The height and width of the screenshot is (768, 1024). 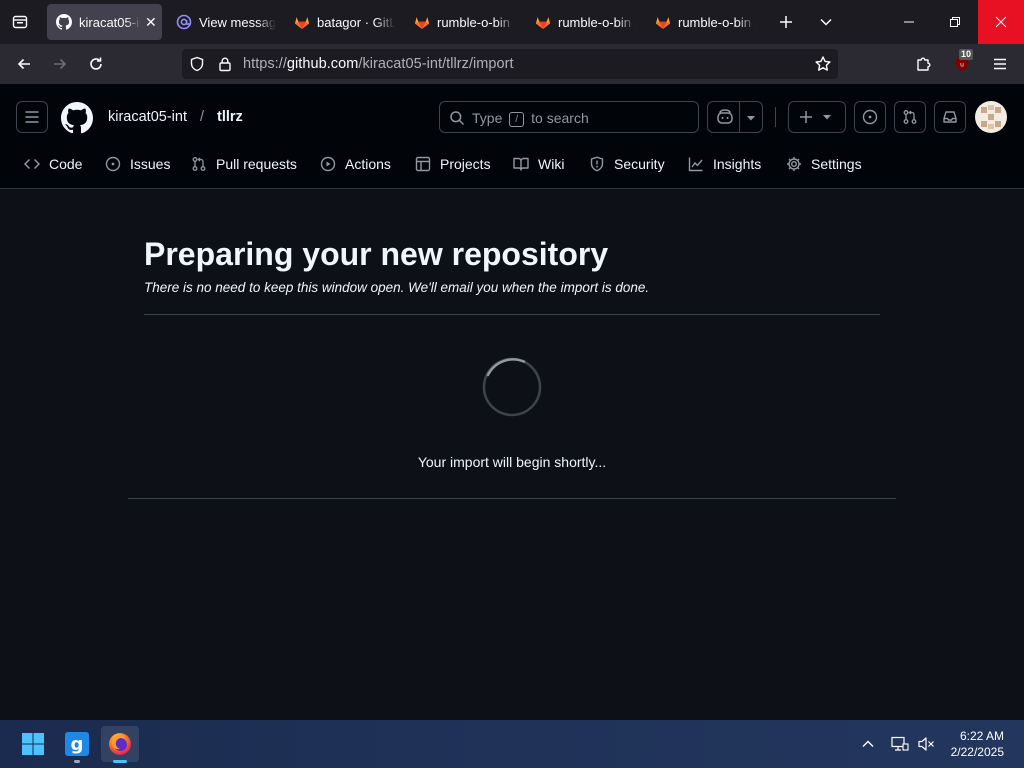 I want to click on tab-title: View message, so click(x=237, y=22).